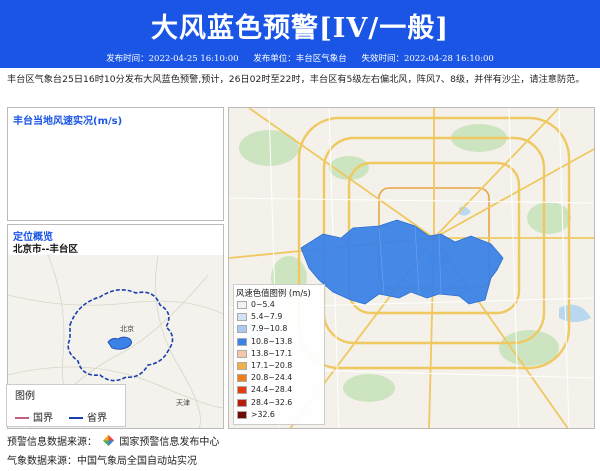 The height and width of the screenshot is (471, 600). What do you see at coordinates (109, 440) in the screenshot?
I see `warning-center-logo-icon` at bounding box center [109, 440].